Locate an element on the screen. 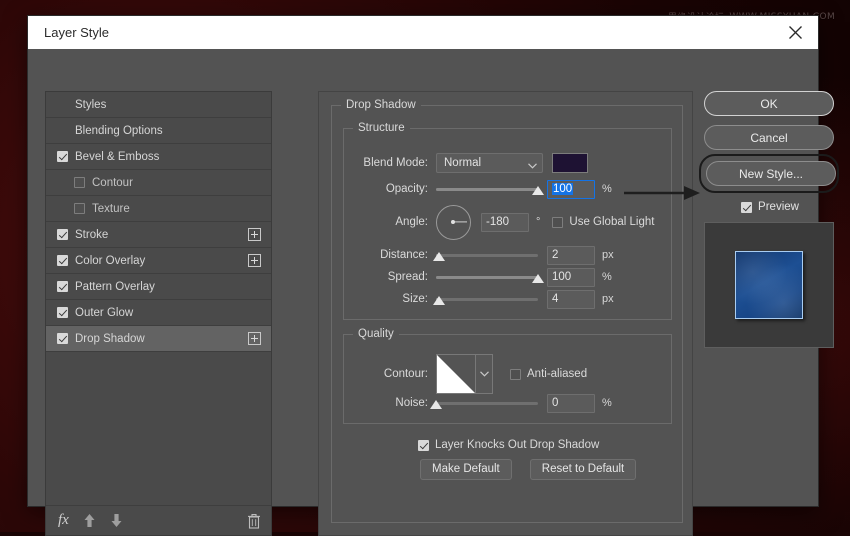 This screenshot has height=536, width=850. sidebar-item-color-overlay: Color Overlay is located at coordinates (158, 261).